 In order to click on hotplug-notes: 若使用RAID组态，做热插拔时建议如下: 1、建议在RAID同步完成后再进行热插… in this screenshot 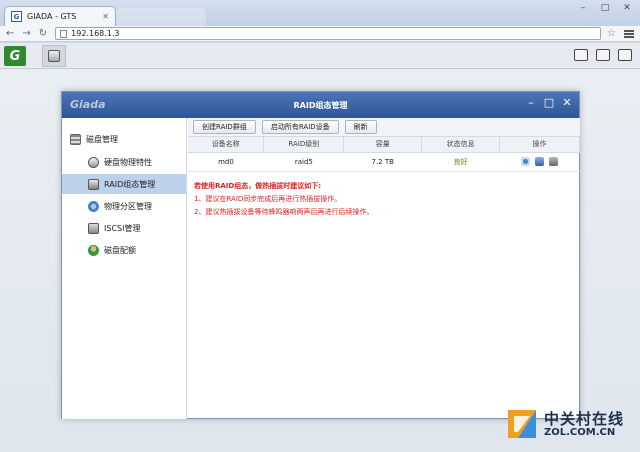, I will do `click(384, 199)`.